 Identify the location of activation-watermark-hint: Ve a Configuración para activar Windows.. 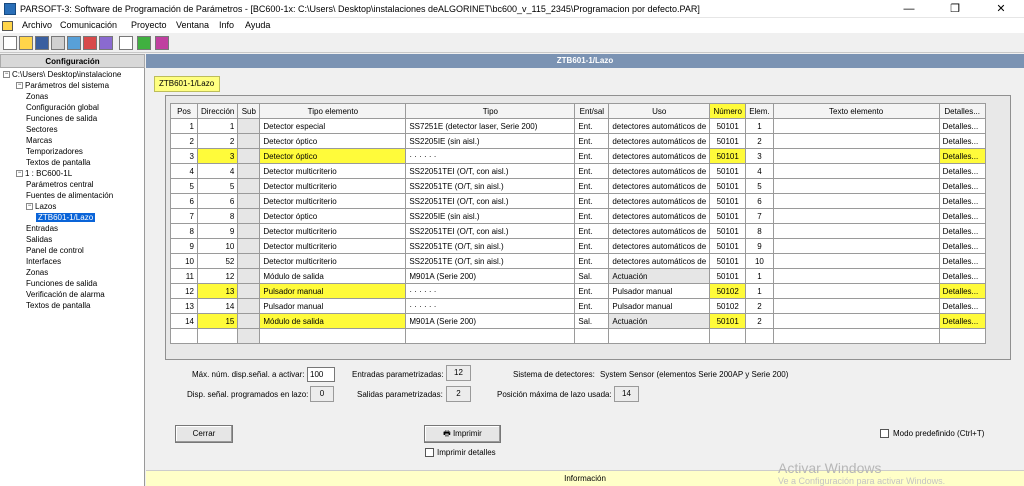
(862, 481).